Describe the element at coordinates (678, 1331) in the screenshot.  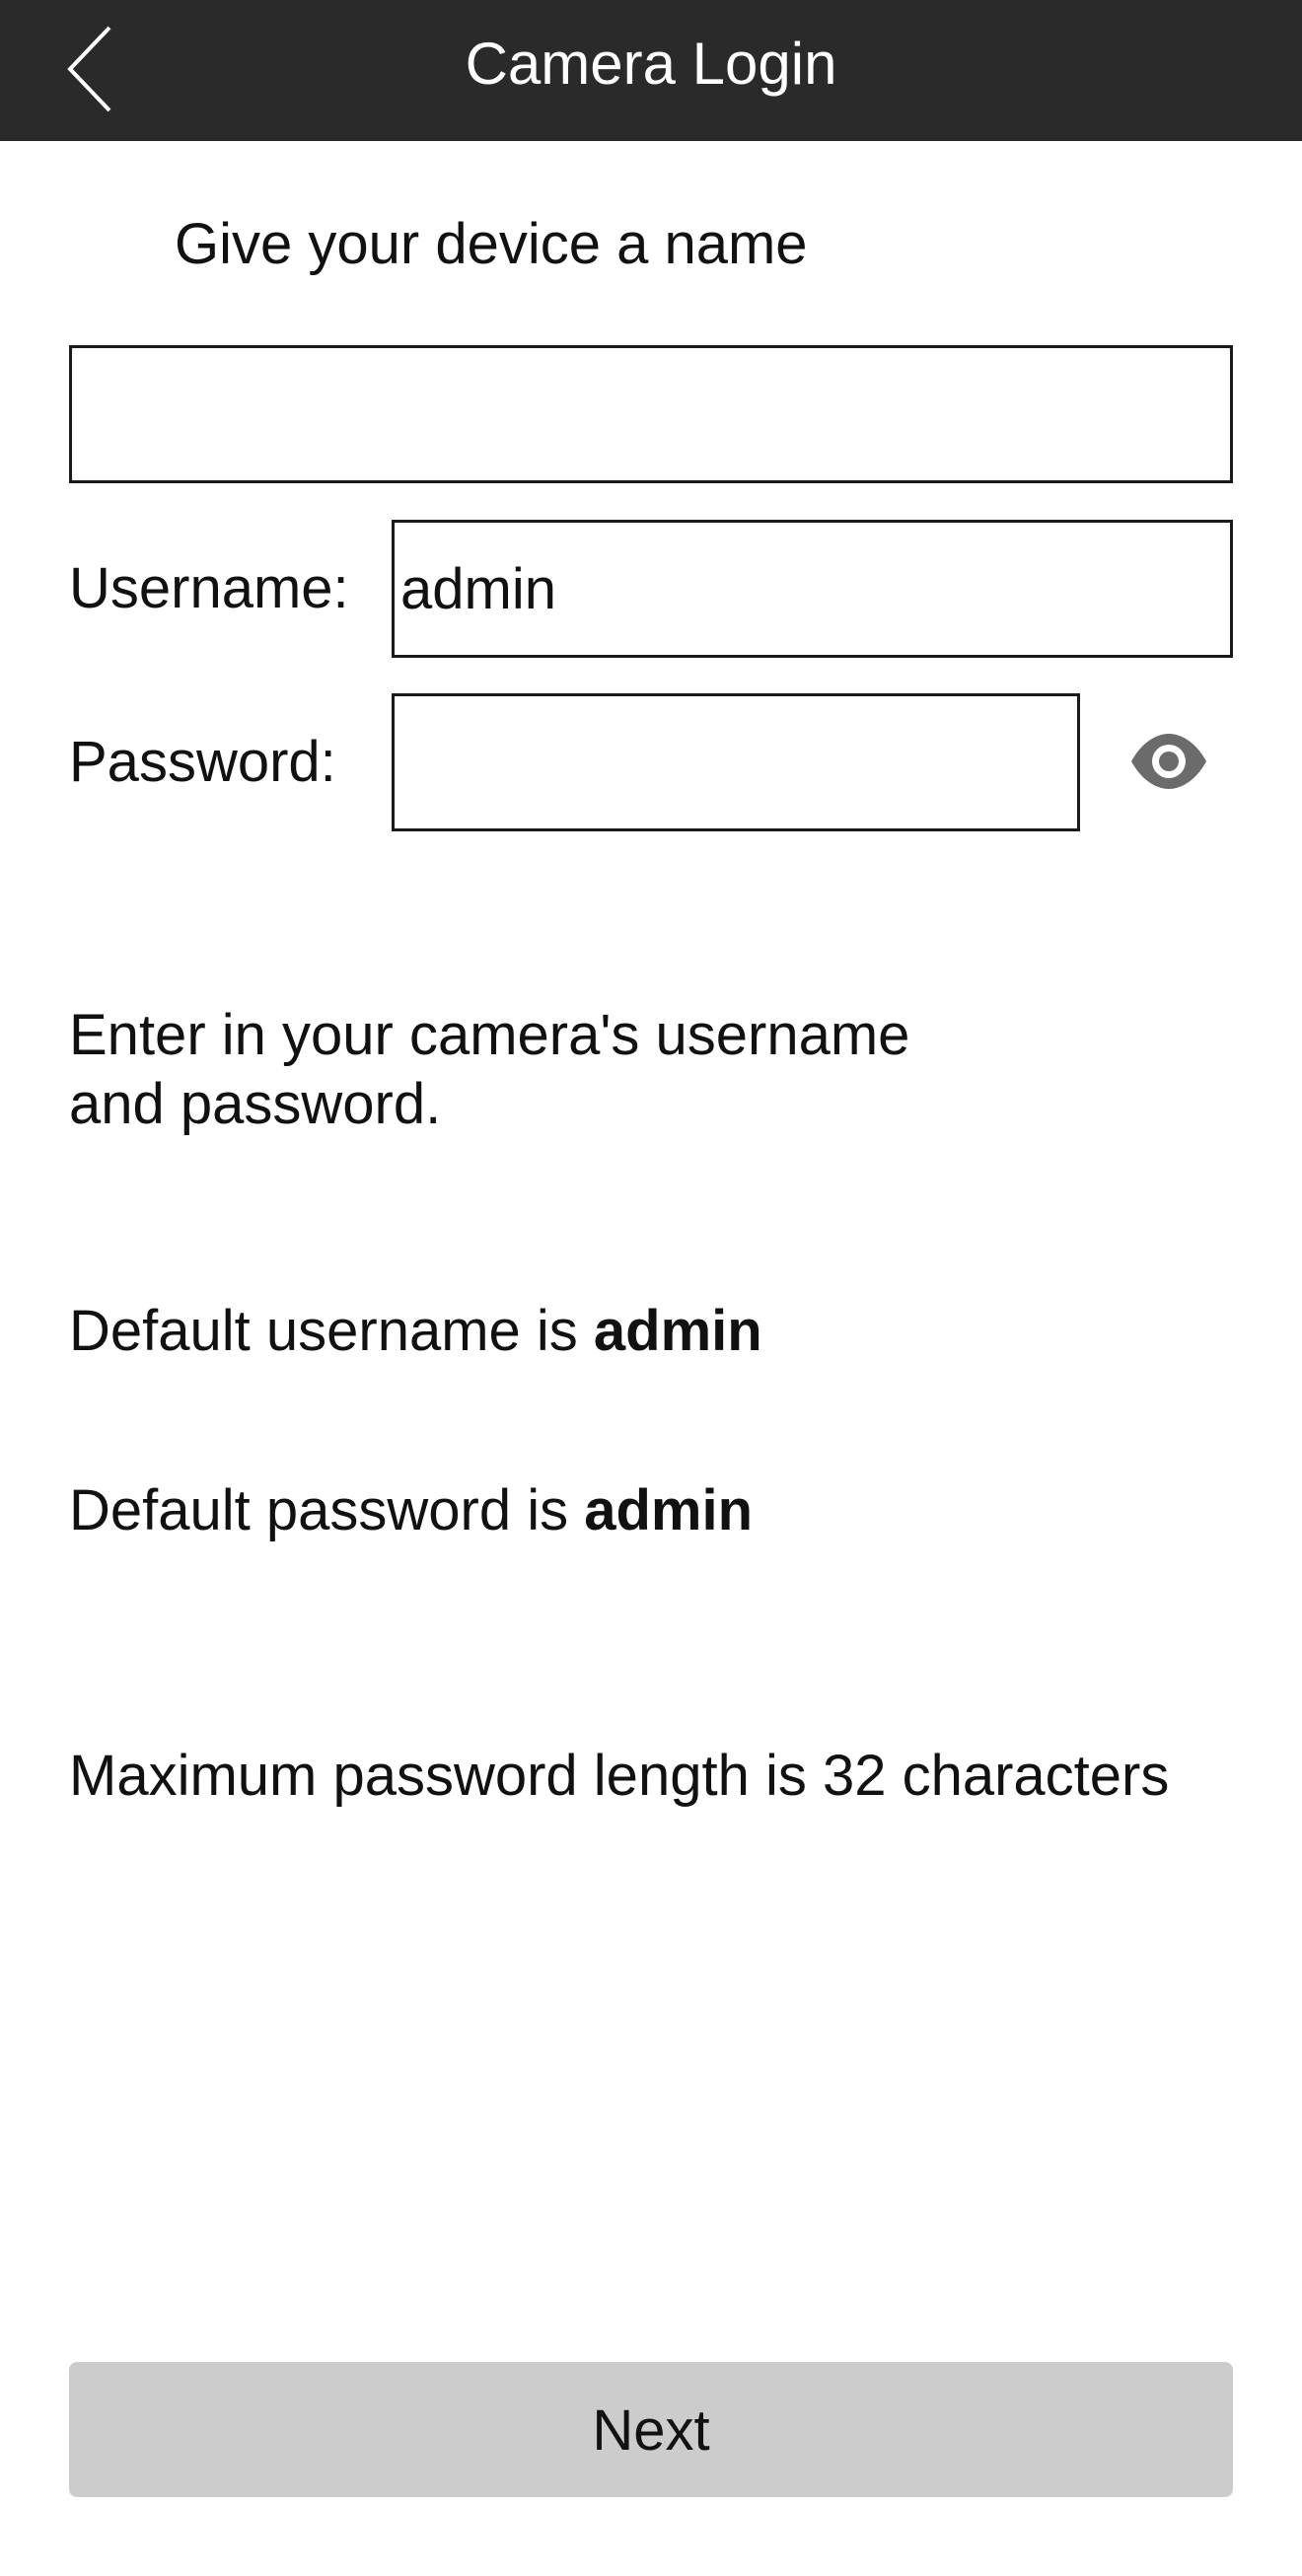
I see `default-username-value: admin` at that location.